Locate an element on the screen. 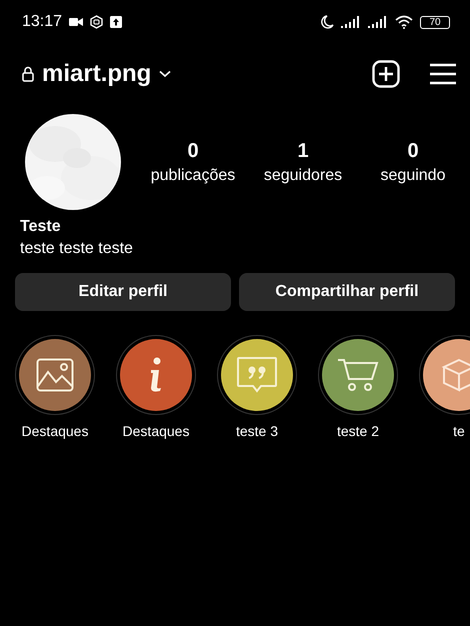 Image resolution: width=470 pixels, height=626 pixels. lock-icon is located at coordinates (28, 74).